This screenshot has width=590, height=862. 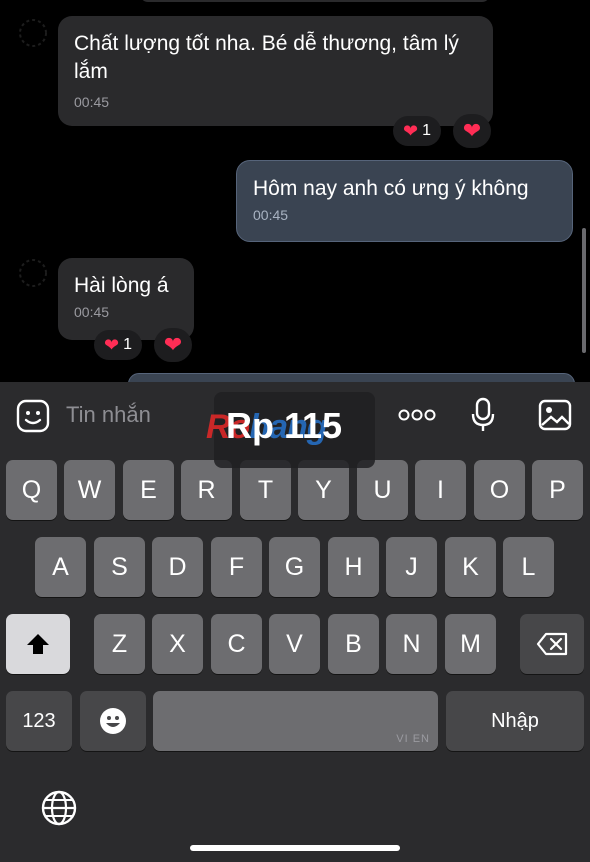 What do you see at coordinates (528, 567) in the screenshot?
I see `key-l: L` at bounding box center [528, 567].